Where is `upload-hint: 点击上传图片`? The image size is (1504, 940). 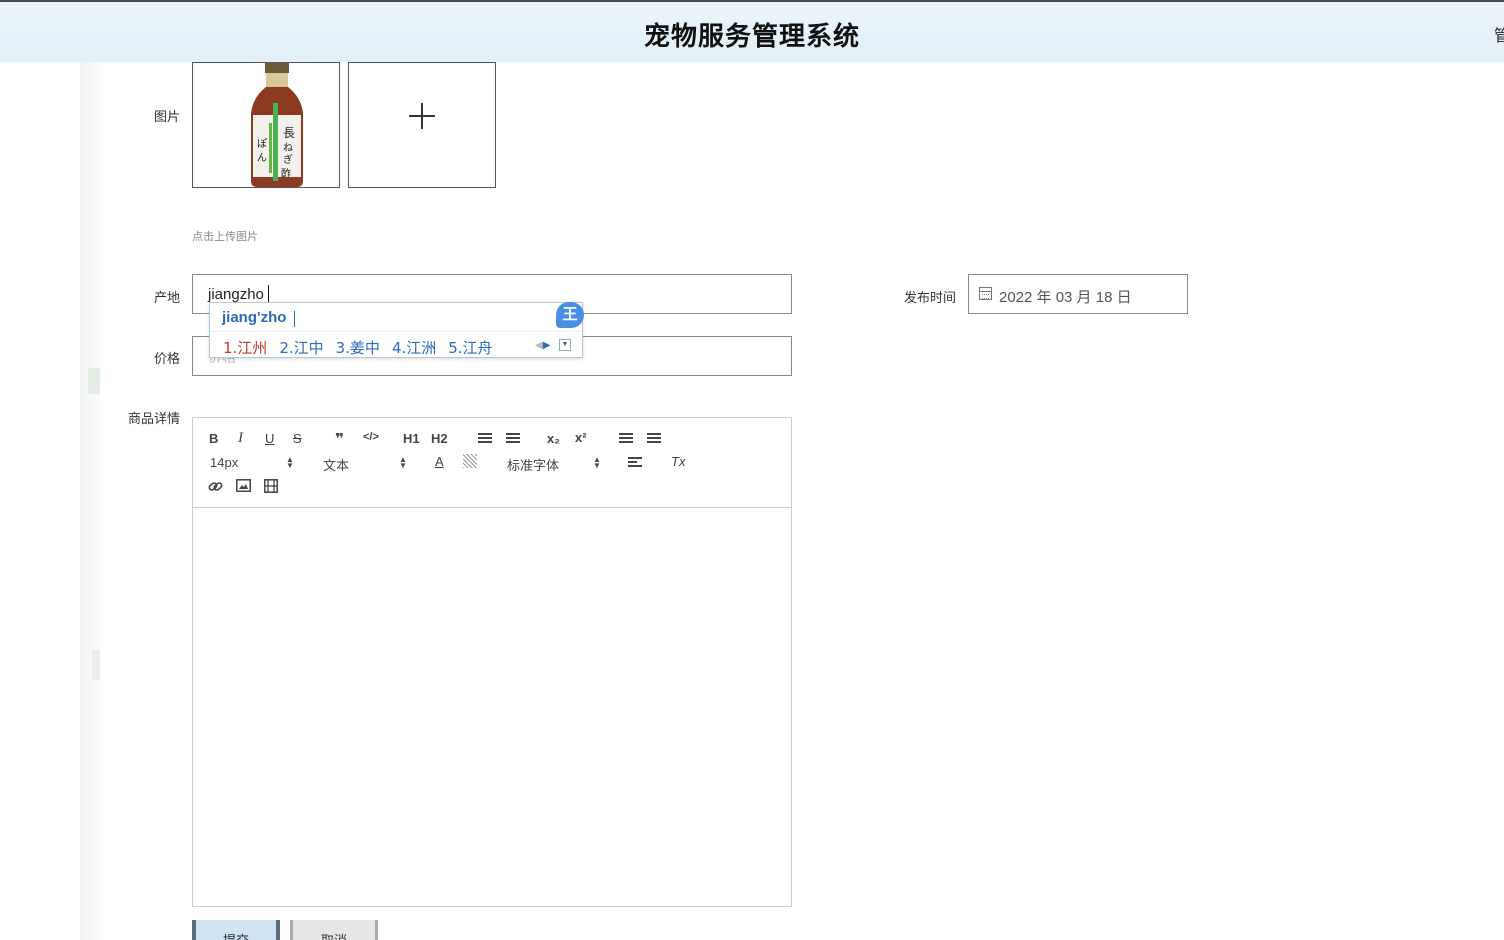
upload-hint: 点击上传图片 is located at coordinates (225, 237).